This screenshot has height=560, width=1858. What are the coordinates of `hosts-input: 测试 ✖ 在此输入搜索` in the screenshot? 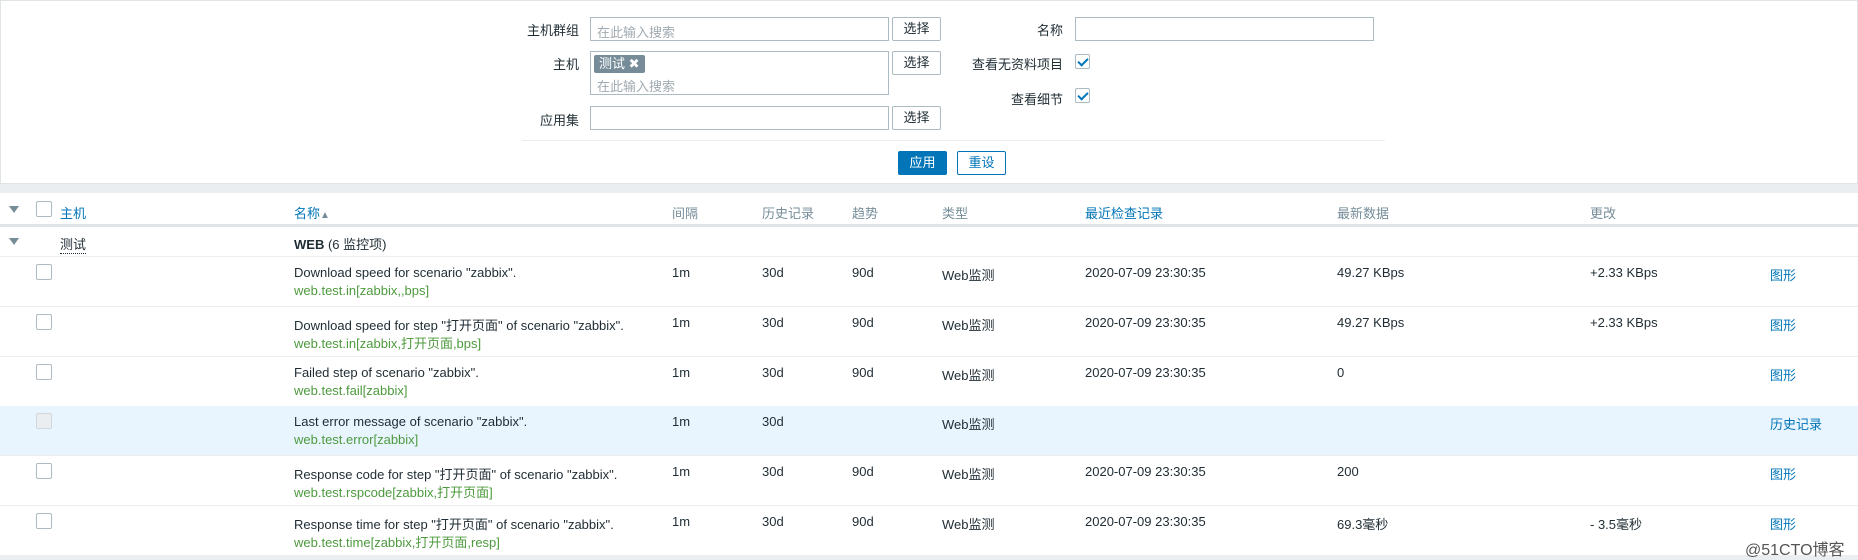 It's located at (739, 73).